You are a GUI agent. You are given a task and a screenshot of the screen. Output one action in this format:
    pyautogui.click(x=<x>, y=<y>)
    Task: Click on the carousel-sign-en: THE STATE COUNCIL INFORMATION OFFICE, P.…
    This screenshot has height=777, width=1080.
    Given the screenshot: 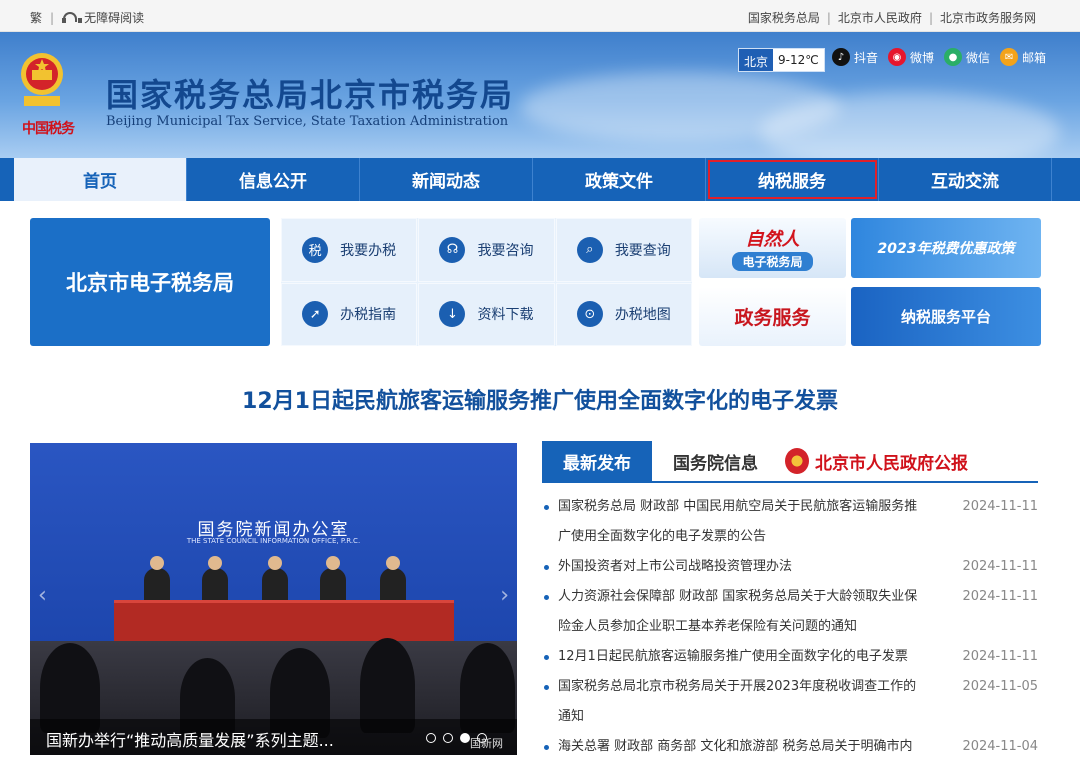 What is the action you would take?
    pyautogui.click(x=273, y=541)
    